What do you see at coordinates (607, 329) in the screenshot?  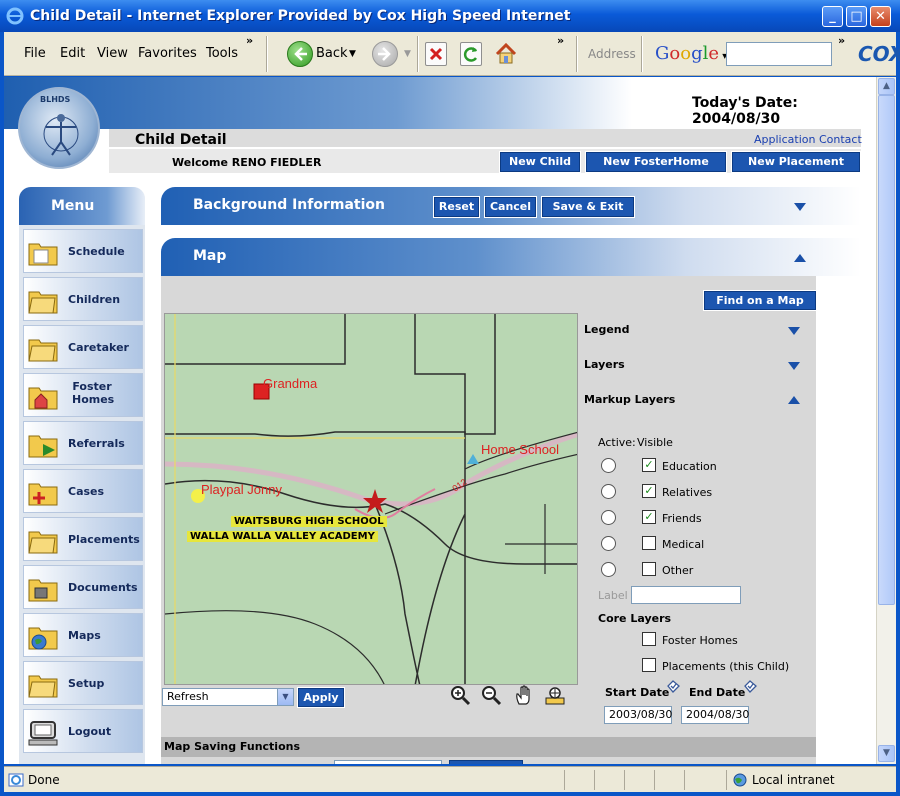 I see `legend-header: Legend` at bounding box center [607, 329].